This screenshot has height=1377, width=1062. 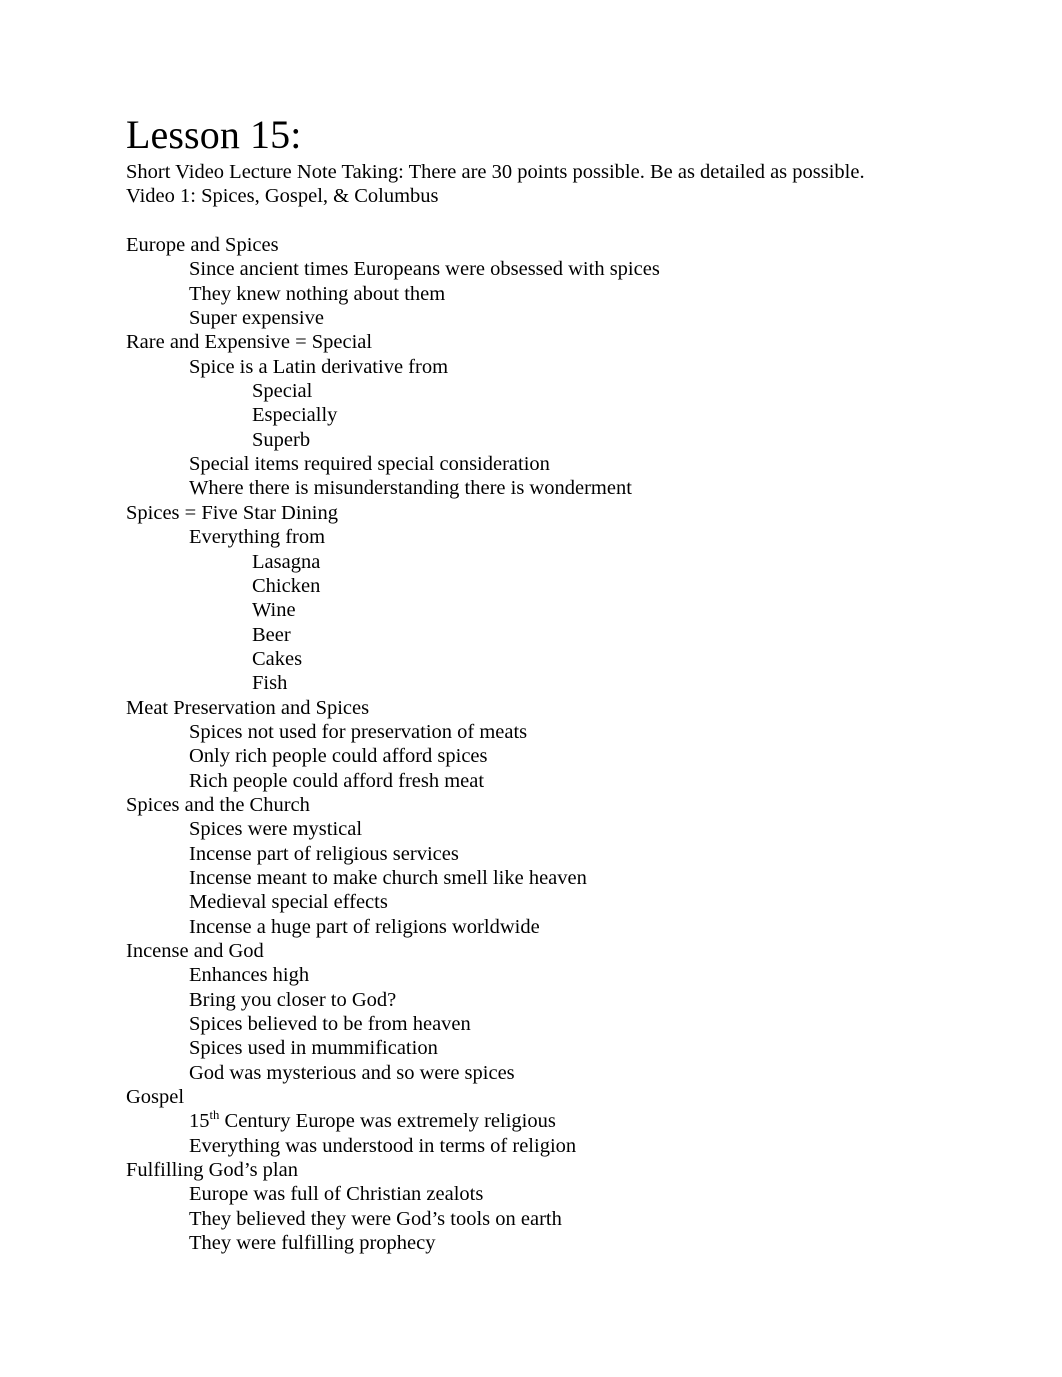 I want to click on outline-item: Spices used in mummification, so click(x=313, y=1048).